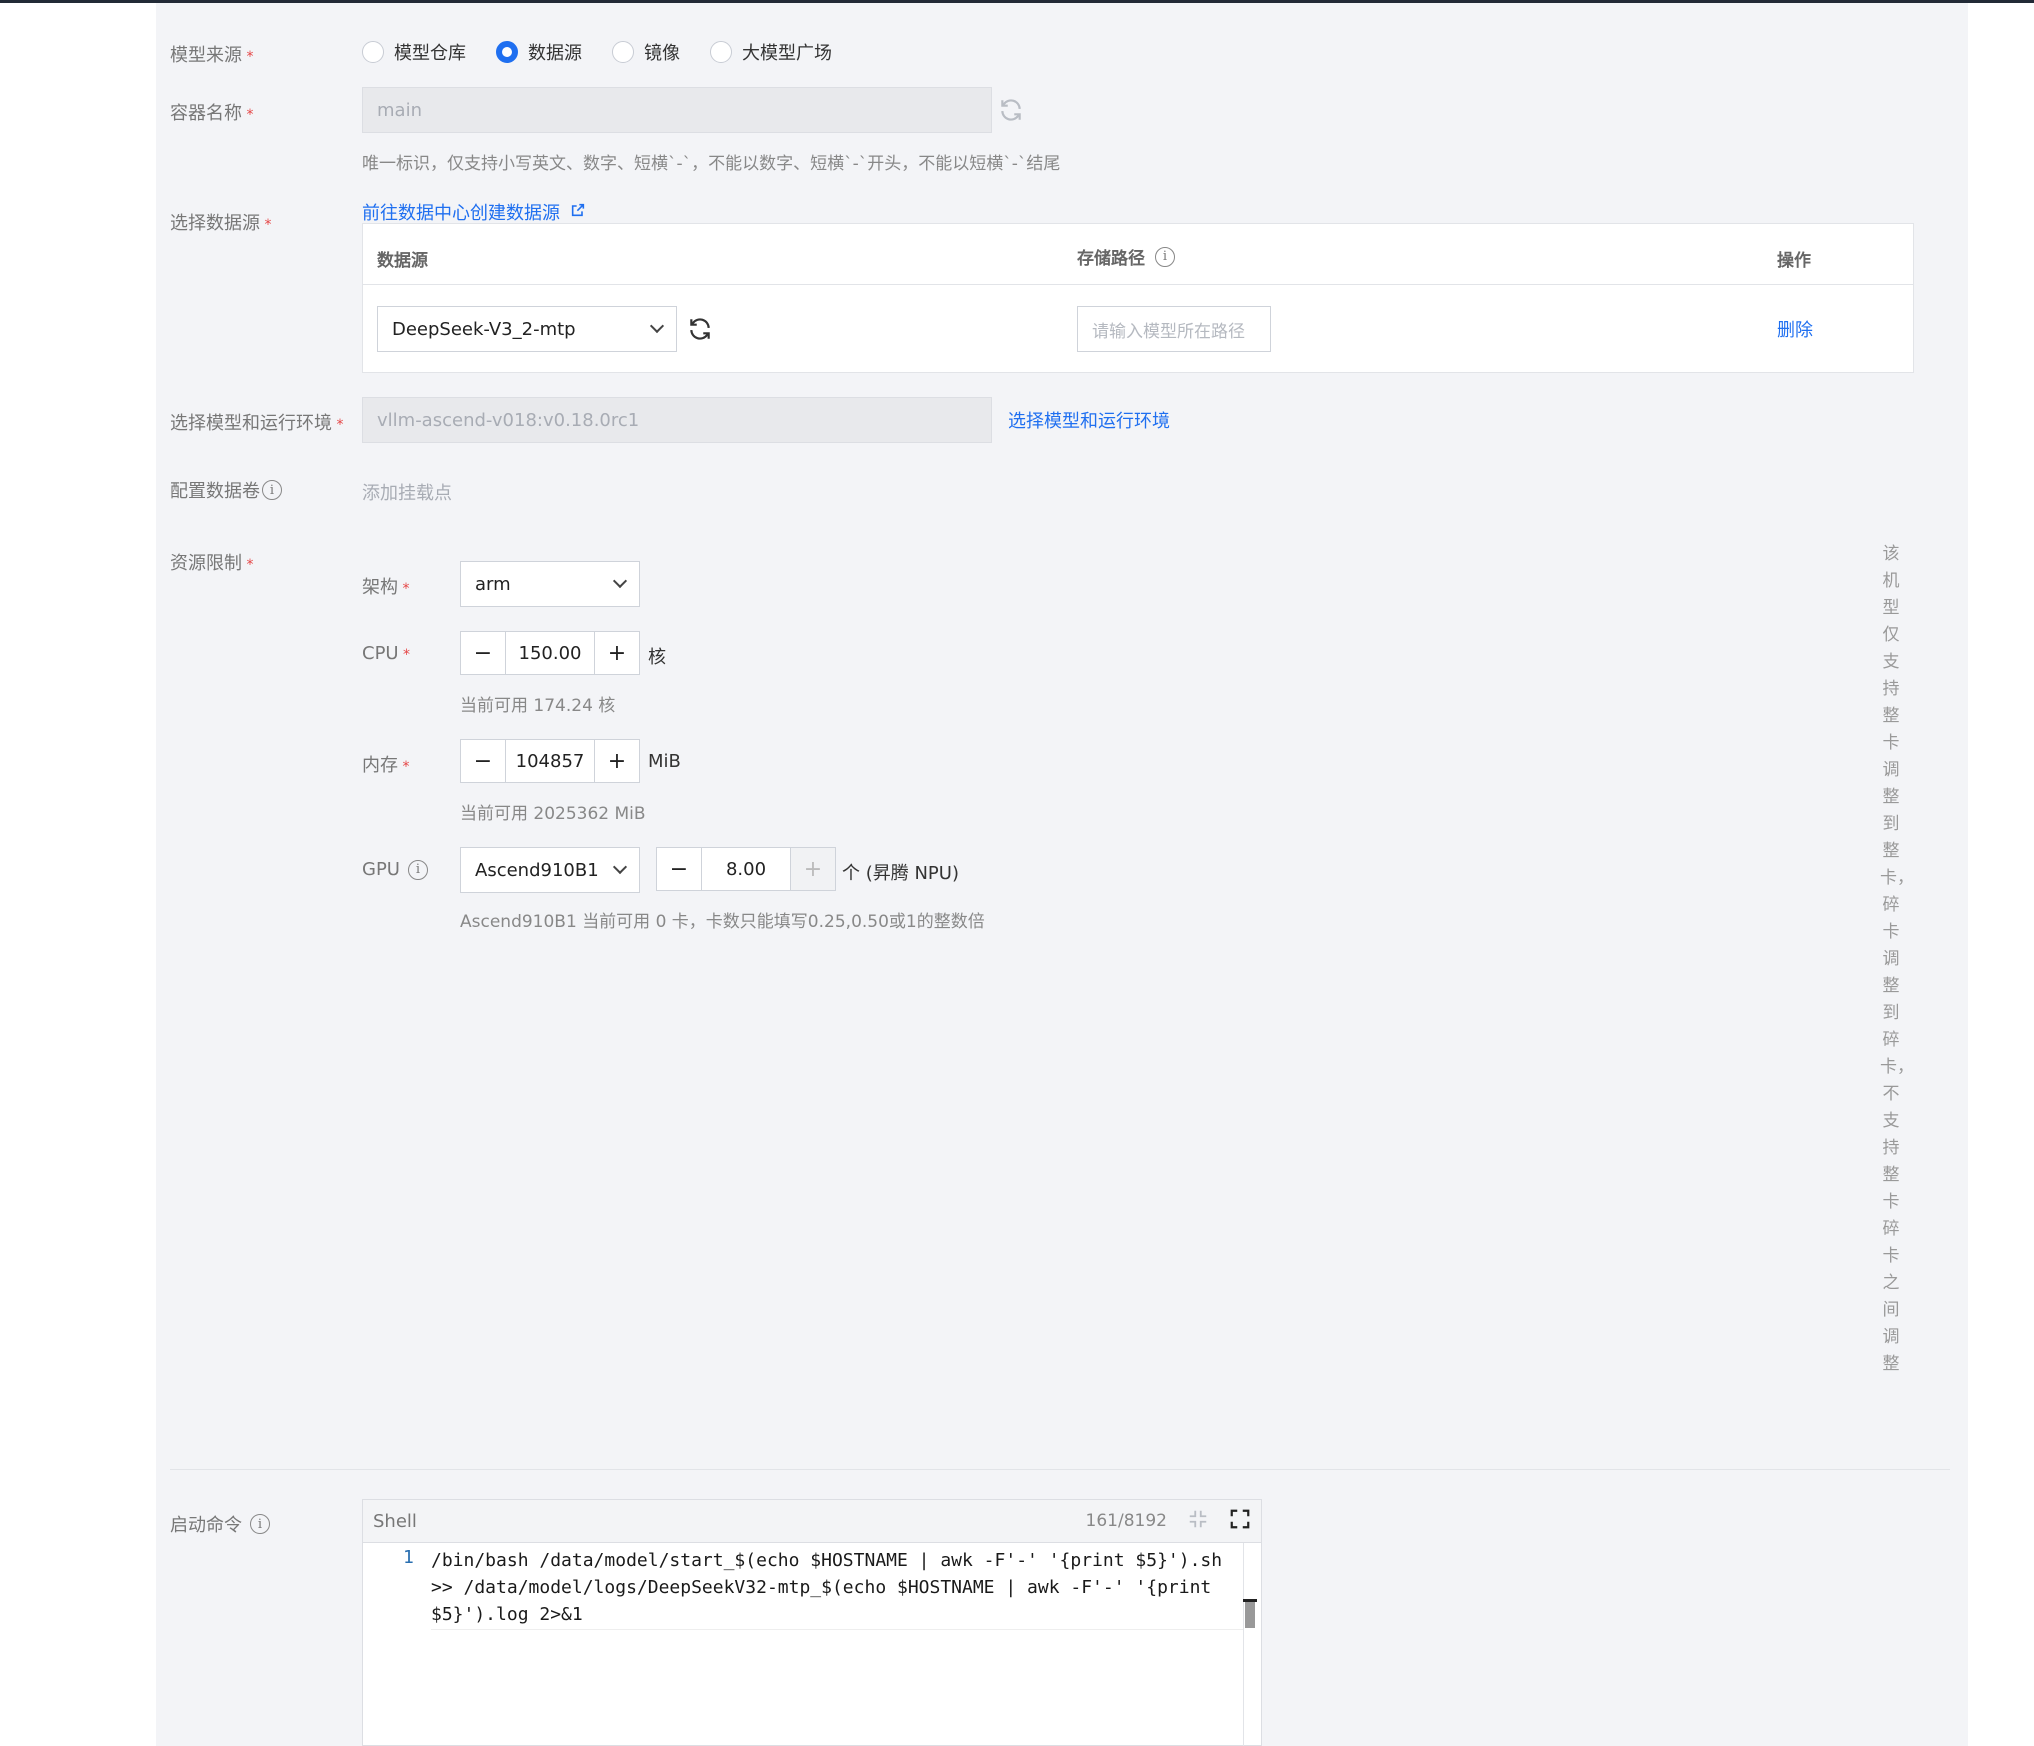 Image resolution: width=2034 pixels, height=1746 pixels. What do you see at coordinates (1243, 1644) in the screenshot?
I see `editor-scroll-track` at bounding box center [1243, 1644].